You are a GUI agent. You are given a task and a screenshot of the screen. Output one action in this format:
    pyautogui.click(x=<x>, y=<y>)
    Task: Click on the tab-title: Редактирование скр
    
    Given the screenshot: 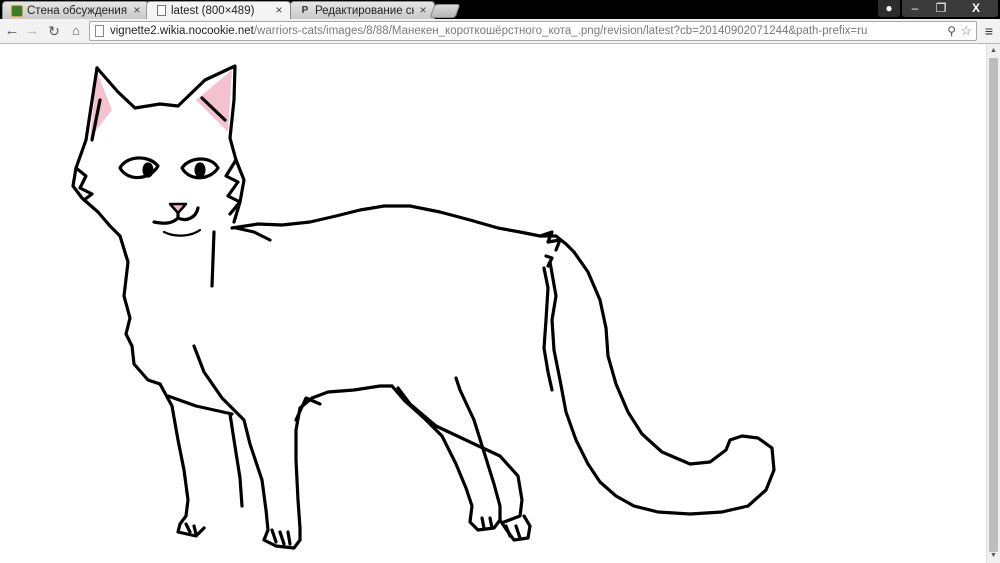 What is the action you would take?
    pyautogui.click(x=364, y=11)
    